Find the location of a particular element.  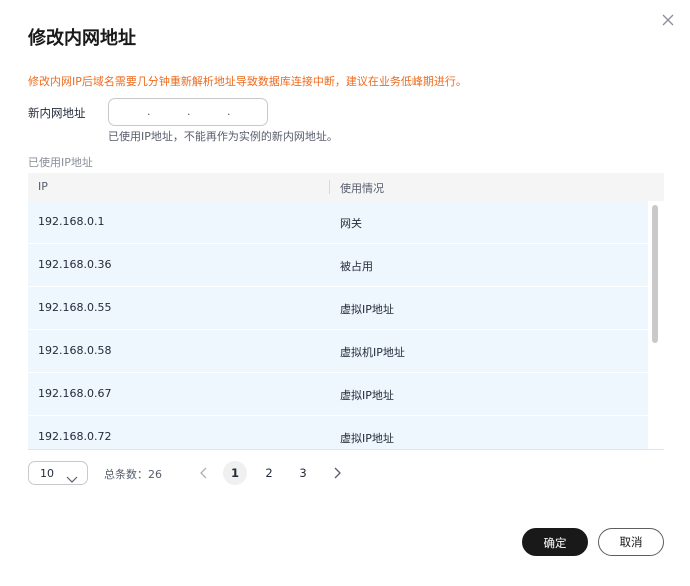

chevron-down-icon is located at coordinates (72, 478).